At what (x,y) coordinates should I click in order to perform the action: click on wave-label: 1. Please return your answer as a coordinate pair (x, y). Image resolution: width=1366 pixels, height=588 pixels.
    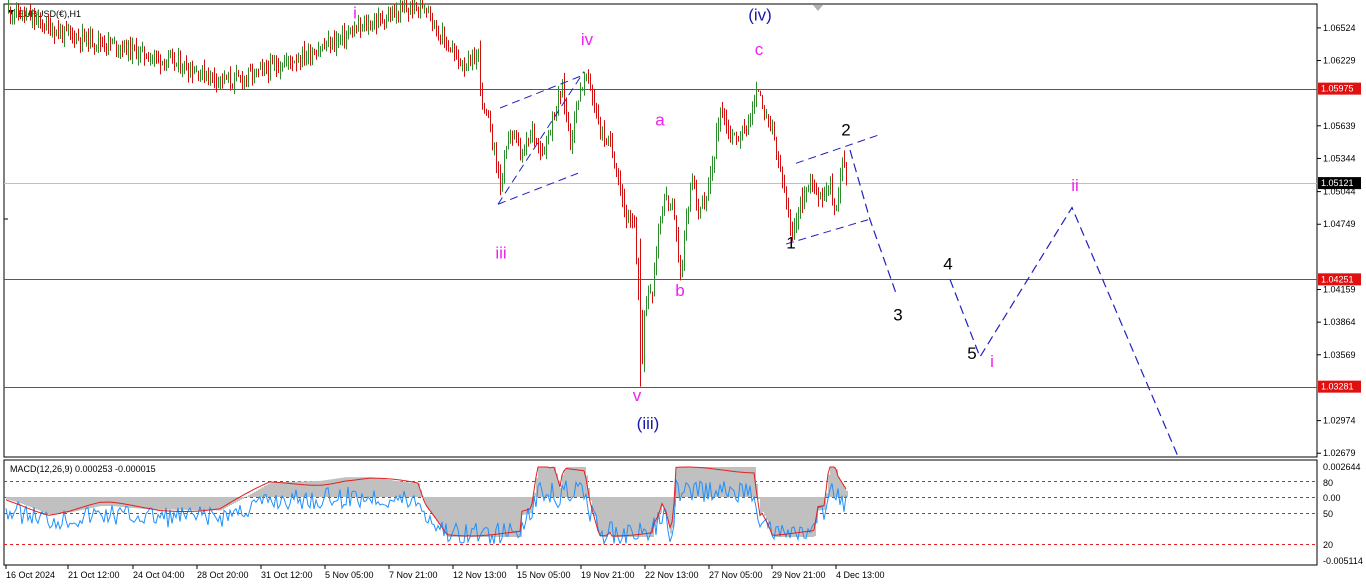
    Looking at the image, I should click on (790, 242).